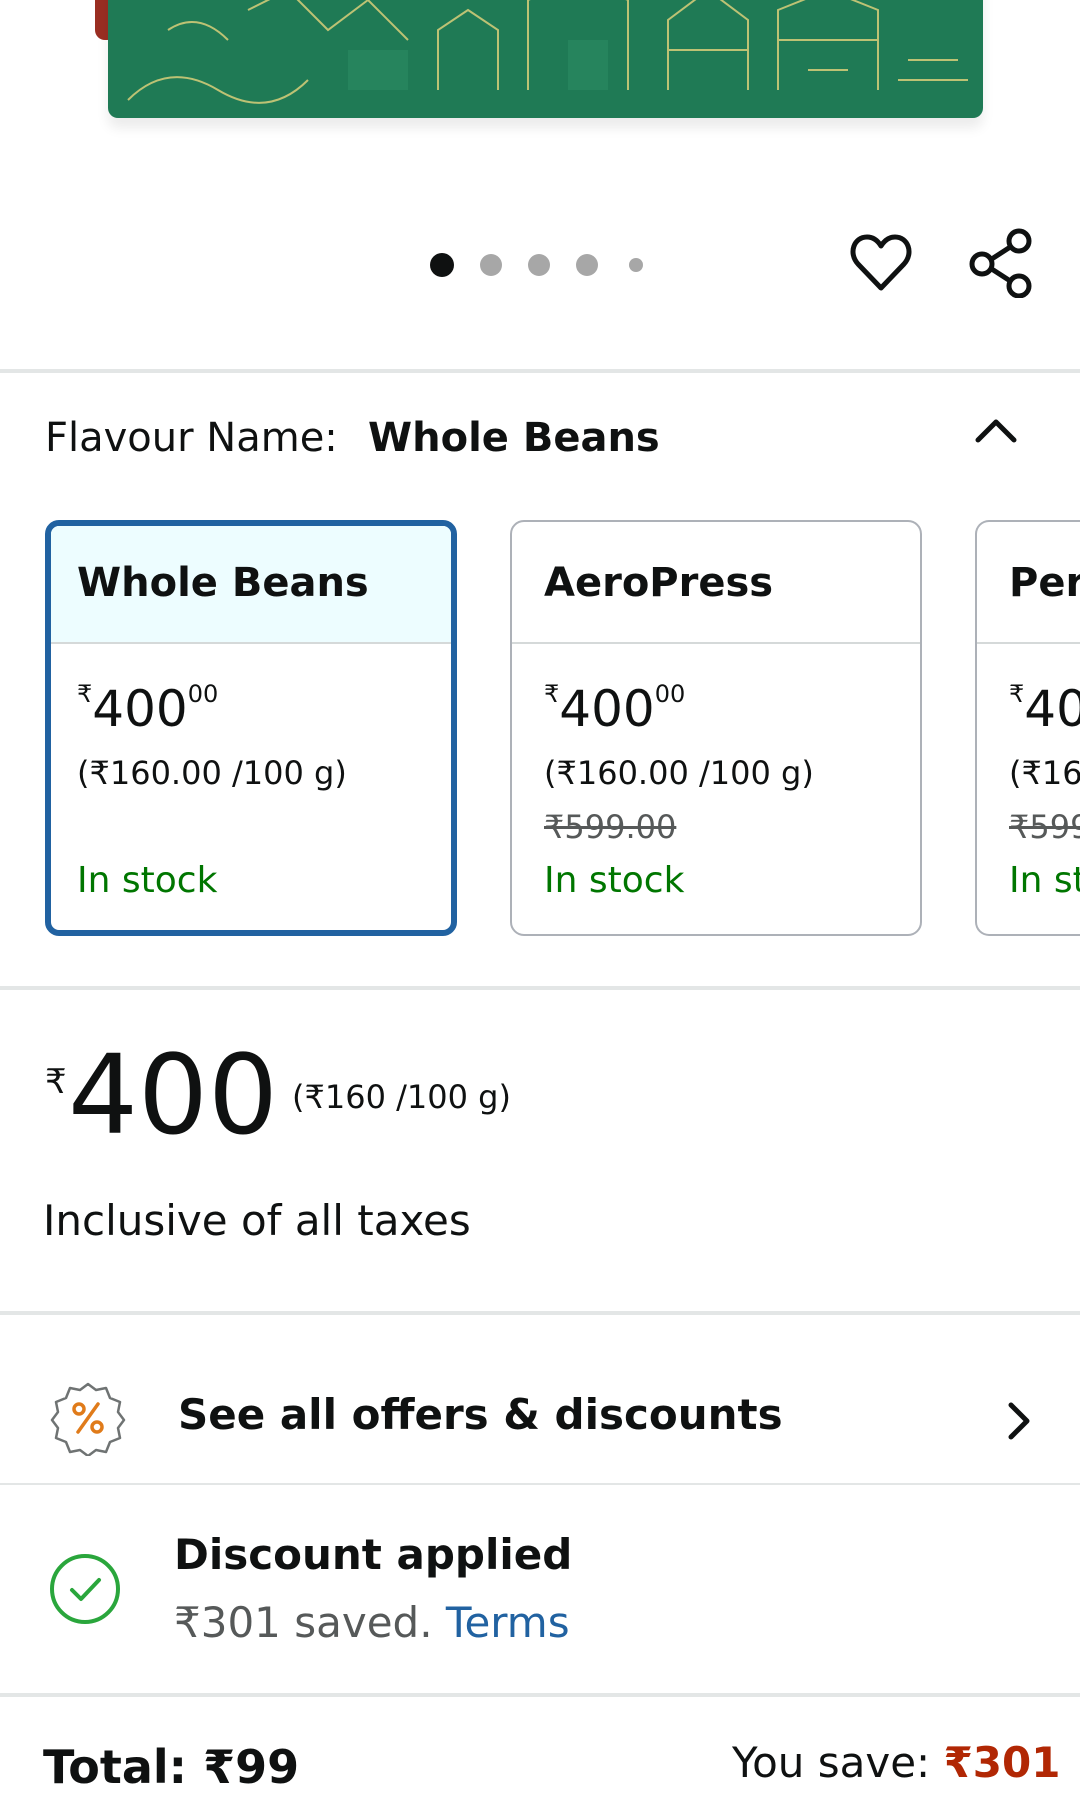  Describe the element at coordinates (442, 265) in the screenshot. I see `carousel-dot-active` at that location.